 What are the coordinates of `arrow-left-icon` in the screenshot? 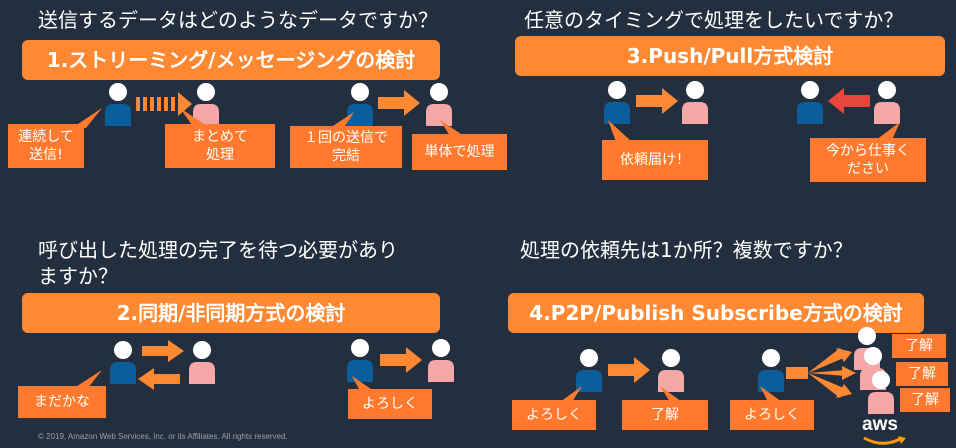 It's located at (159, 379).